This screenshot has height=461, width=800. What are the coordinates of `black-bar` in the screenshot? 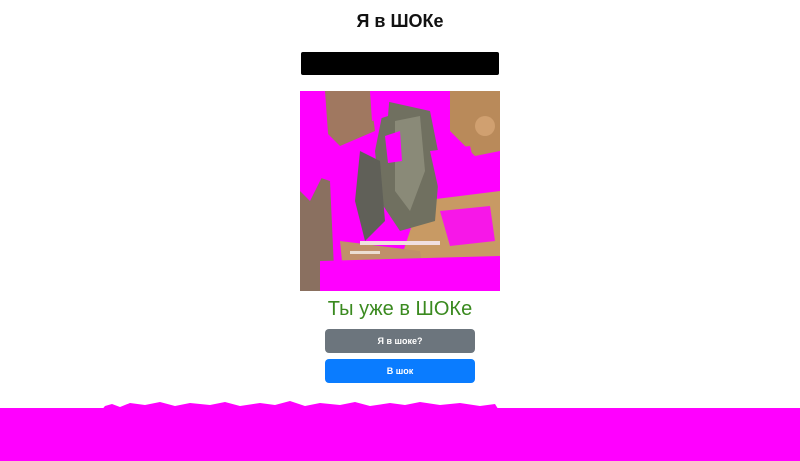 It's located at (400, 63).